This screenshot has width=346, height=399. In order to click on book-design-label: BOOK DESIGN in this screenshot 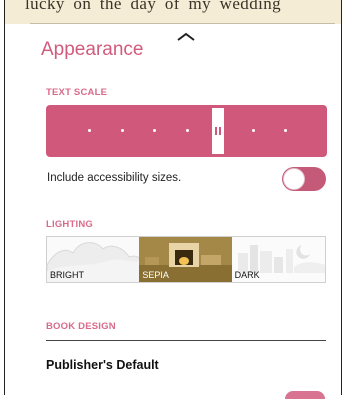, I will do `click(81, 326)`.